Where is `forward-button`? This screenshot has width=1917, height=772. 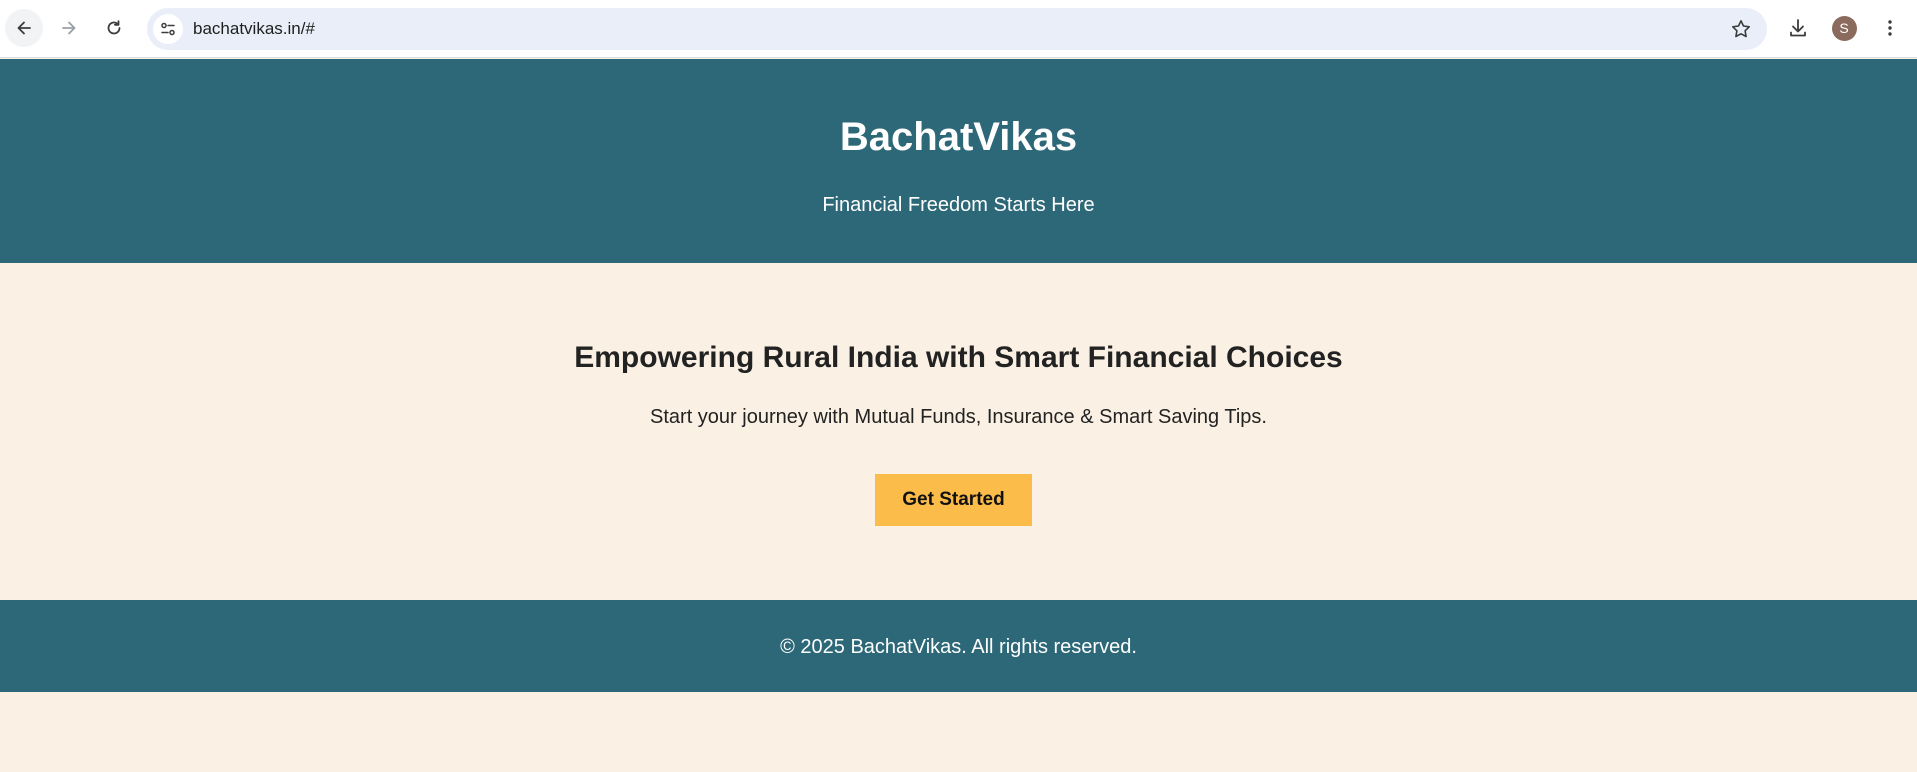 forward-button is located at coordinates (69, 28).